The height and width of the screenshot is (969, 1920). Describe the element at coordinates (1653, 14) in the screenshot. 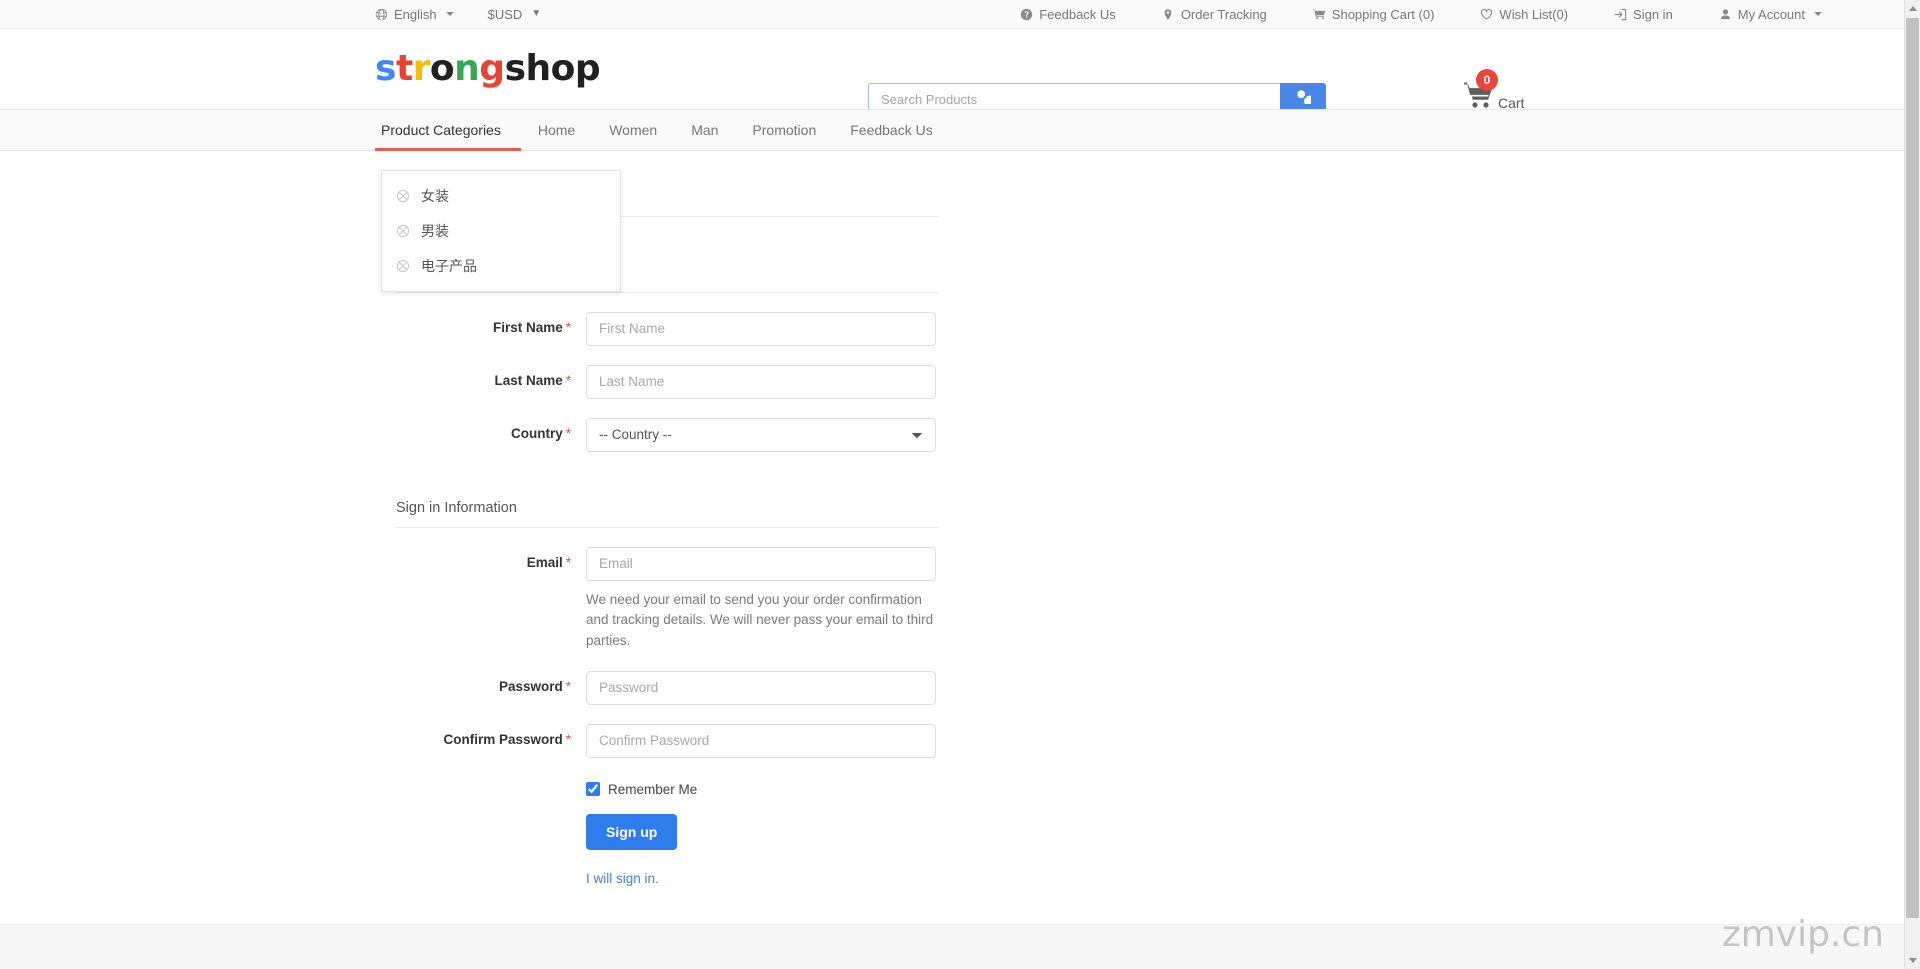

I see `topbar-link-label: Sign in` at that location.